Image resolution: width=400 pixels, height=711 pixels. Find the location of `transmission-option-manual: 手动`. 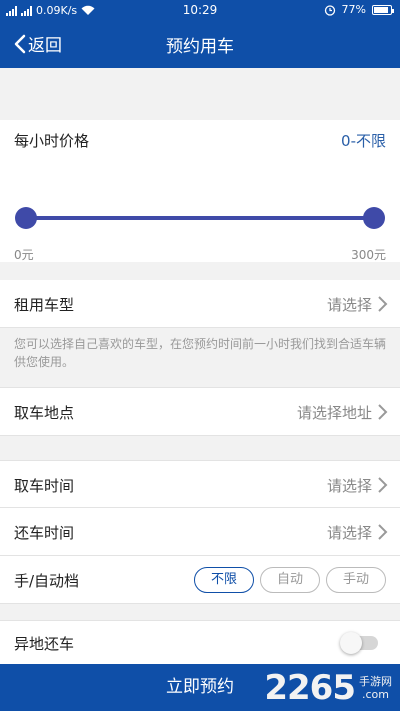

transmission-option-manual: 手动 is located at coordinates (356, 580).